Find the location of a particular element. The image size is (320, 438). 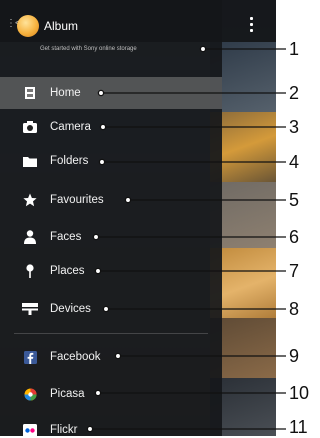

camera-icon is located at coordinates (30, 127).